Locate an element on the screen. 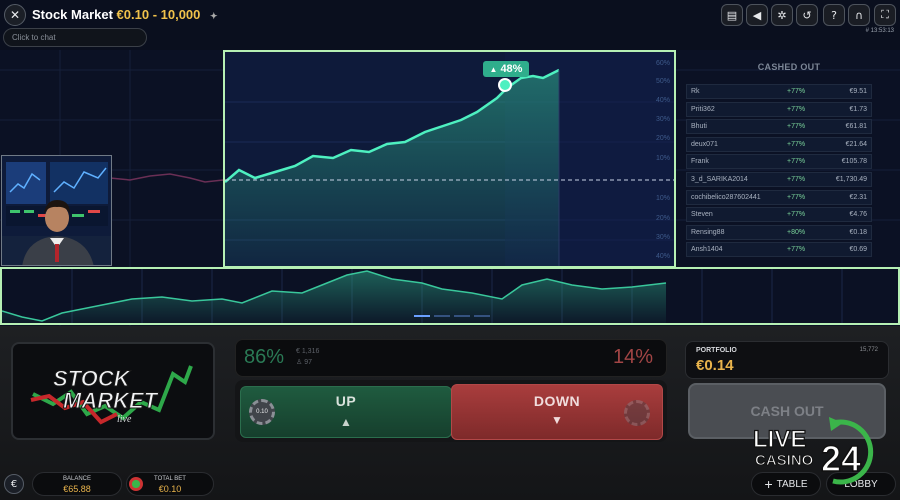 Image resolution: width=900 pixels, height=500 pixels. player-amount: €105.78 is located at coordinates (854, 162).